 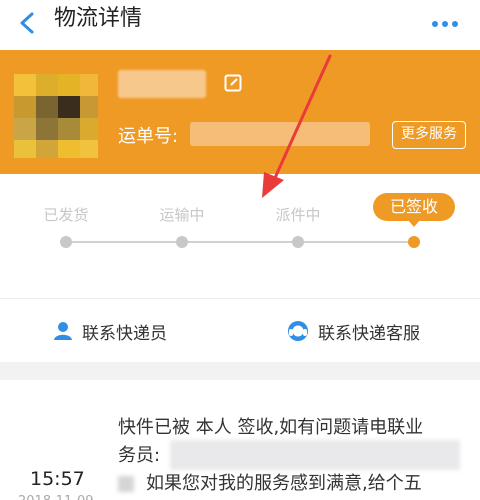 I want to click on contact-courier-button: 联系快递员, so click(x=109, y=331).